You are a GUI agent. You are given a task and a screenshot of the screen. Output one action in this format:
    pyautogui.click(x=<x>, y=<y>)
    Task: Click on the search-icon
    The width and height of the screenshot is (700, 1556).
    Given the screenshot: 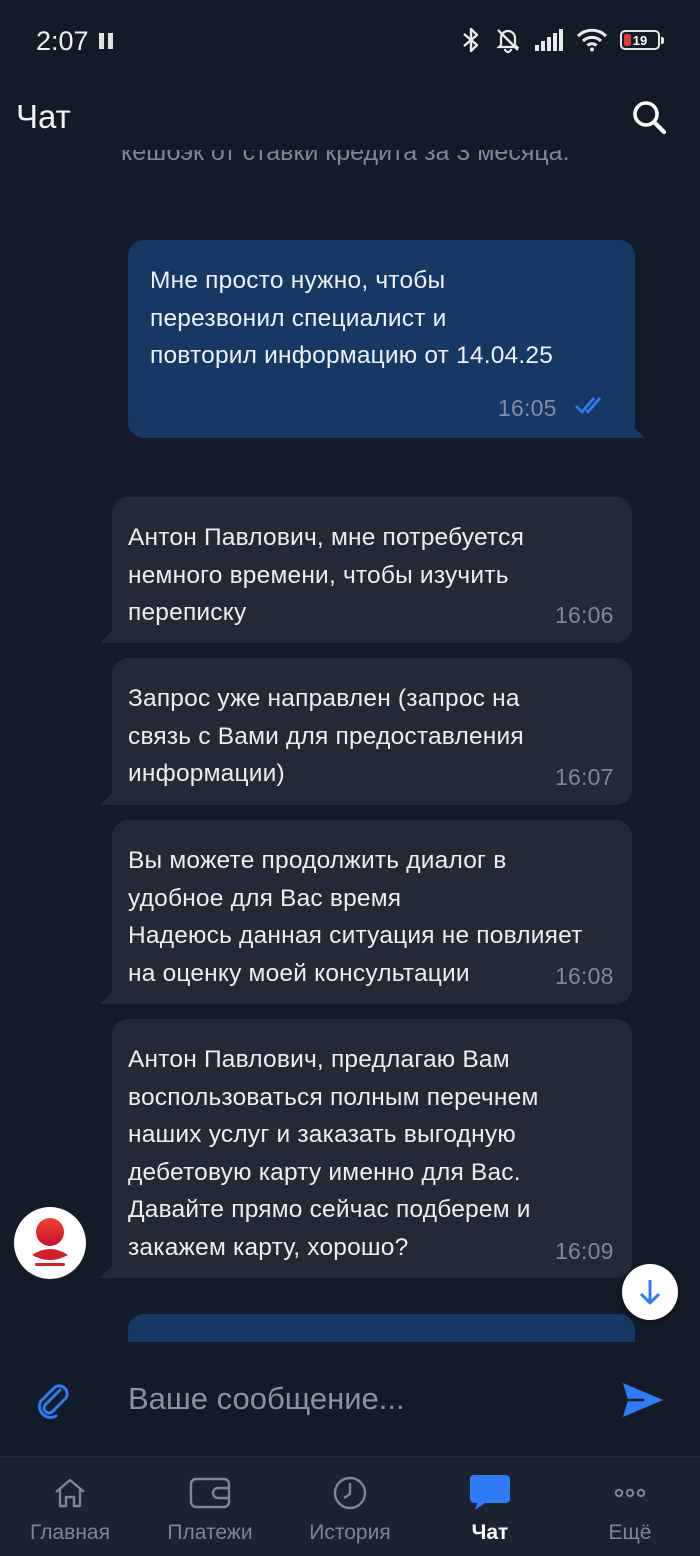 What is the action you would take?
    pyautogui.click(x=650, y=118)
    